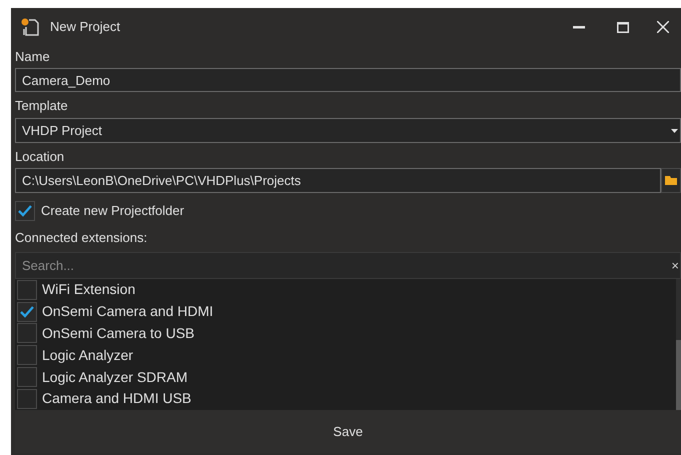 This screenshot has height=455, width=681. What do you see at coordinates (88, 355) in the screenshot?
I see `extension-item: Logic Analyzer` at bounding box center [88, 355].